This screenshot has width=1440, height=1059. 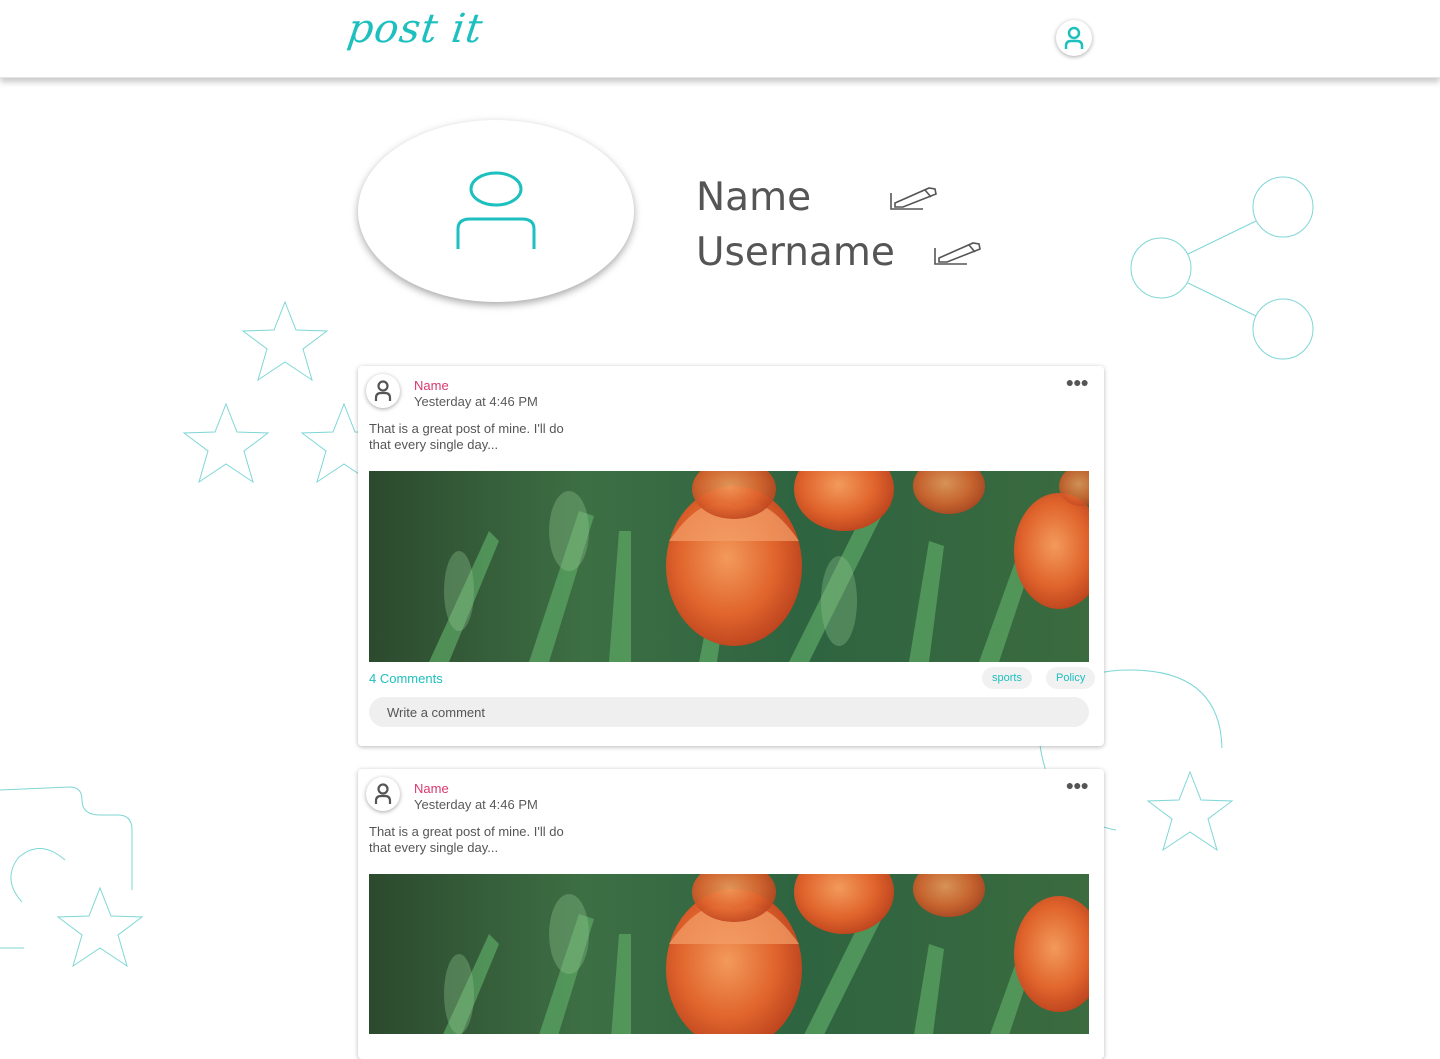 I want to click on app-logo: post it, so click(x=415, y=29).